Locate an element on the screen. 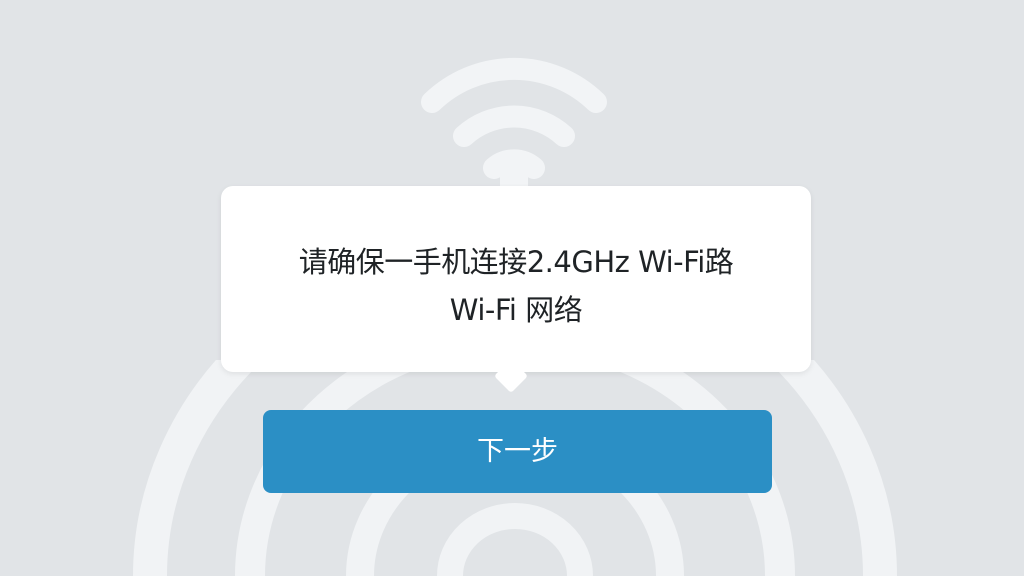 The height and width of the screenshot is (576, 1024). instruction-message-line-1: 请确保一手机连接2.4GHz Wi-Fi路 is located at coordinates (516, 262).